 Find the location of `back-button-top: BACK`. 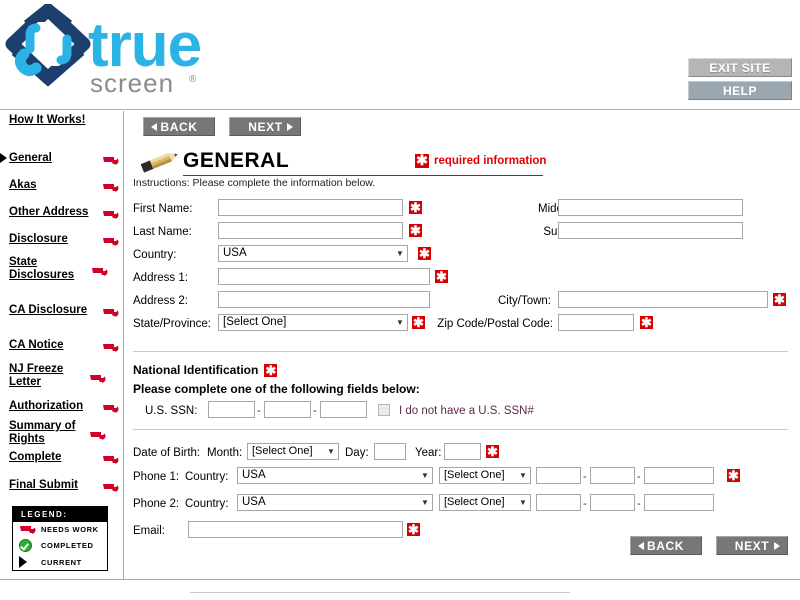

back-button-top: BACK is located at coordinates (179, 126).